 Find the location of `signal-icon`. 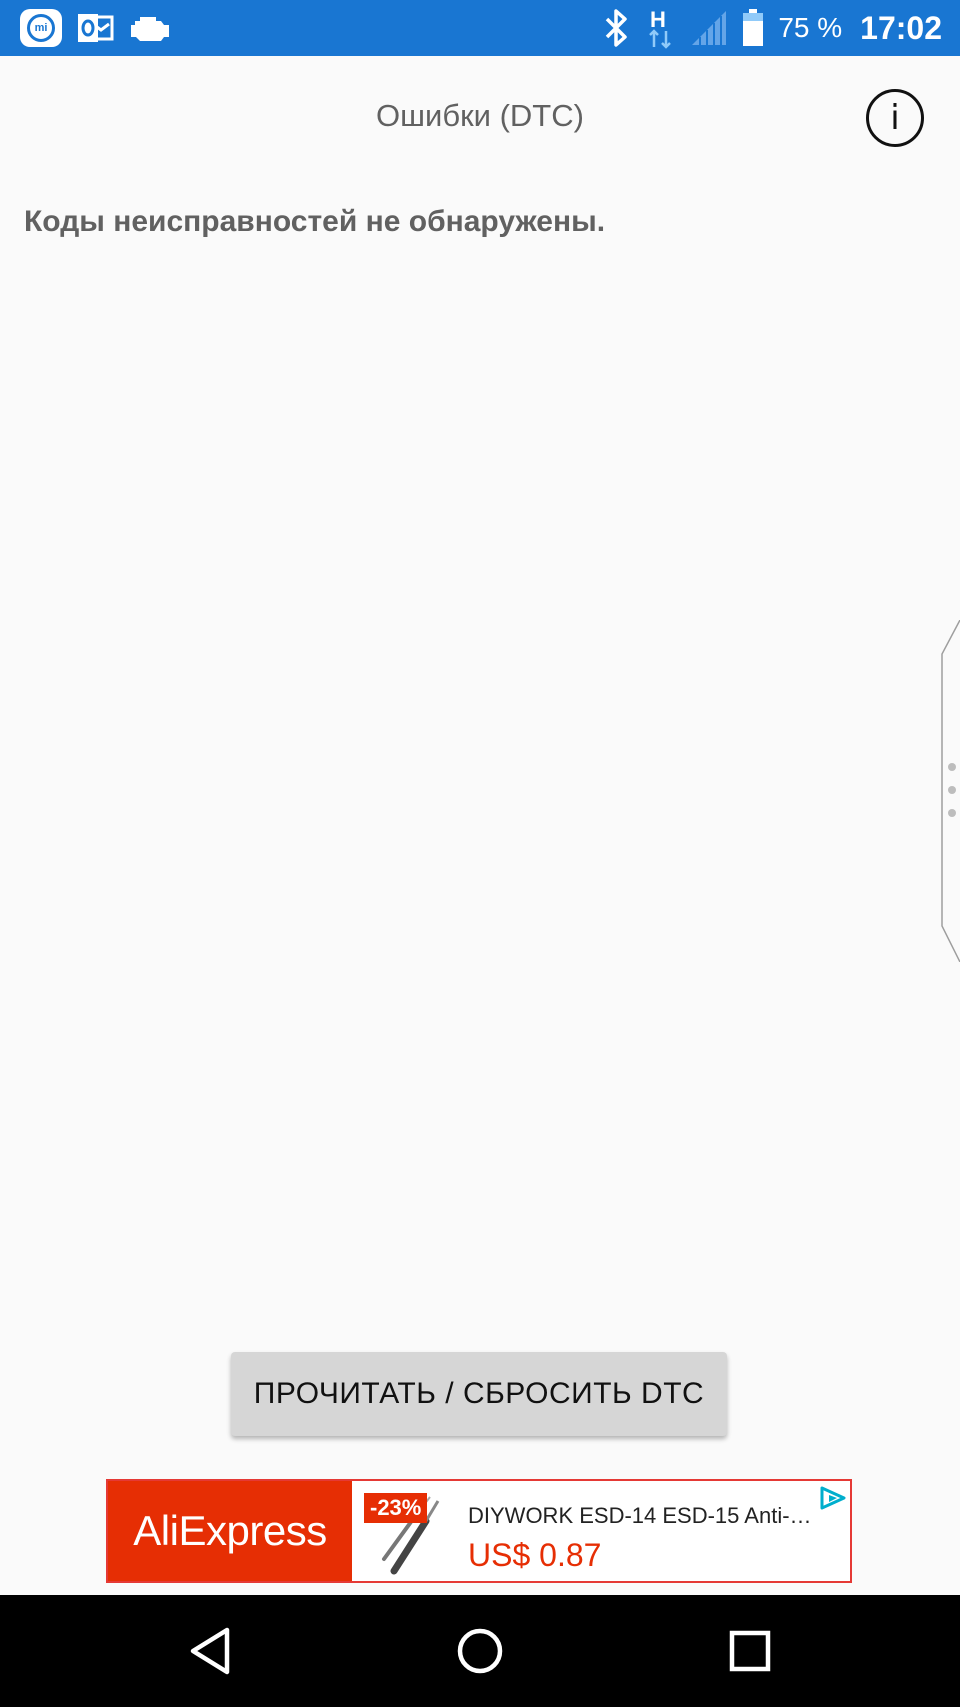

signal-icon is located at coordinates (709, 28).